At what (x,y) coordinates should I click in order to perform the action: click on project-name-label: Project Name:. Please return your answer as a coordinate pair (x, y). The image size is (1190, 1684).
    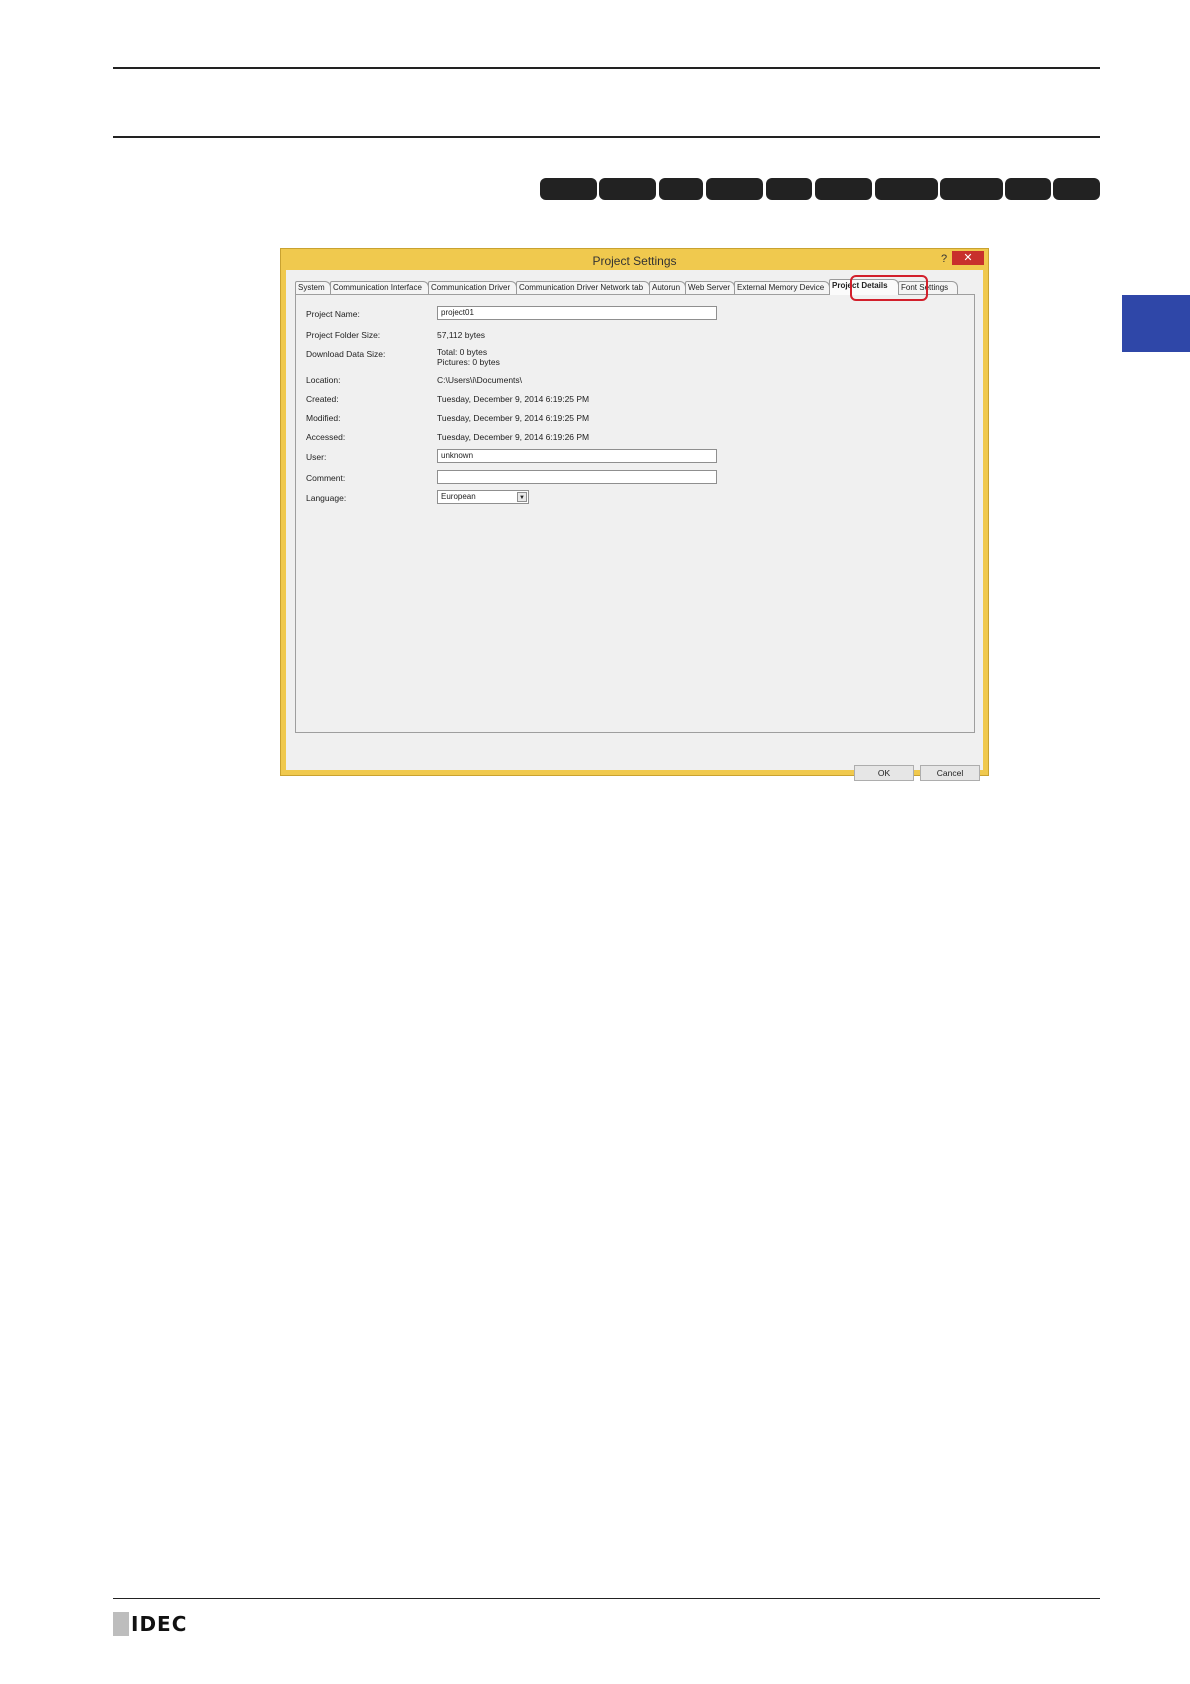
    Looking at the image, I should click on (333, 314).